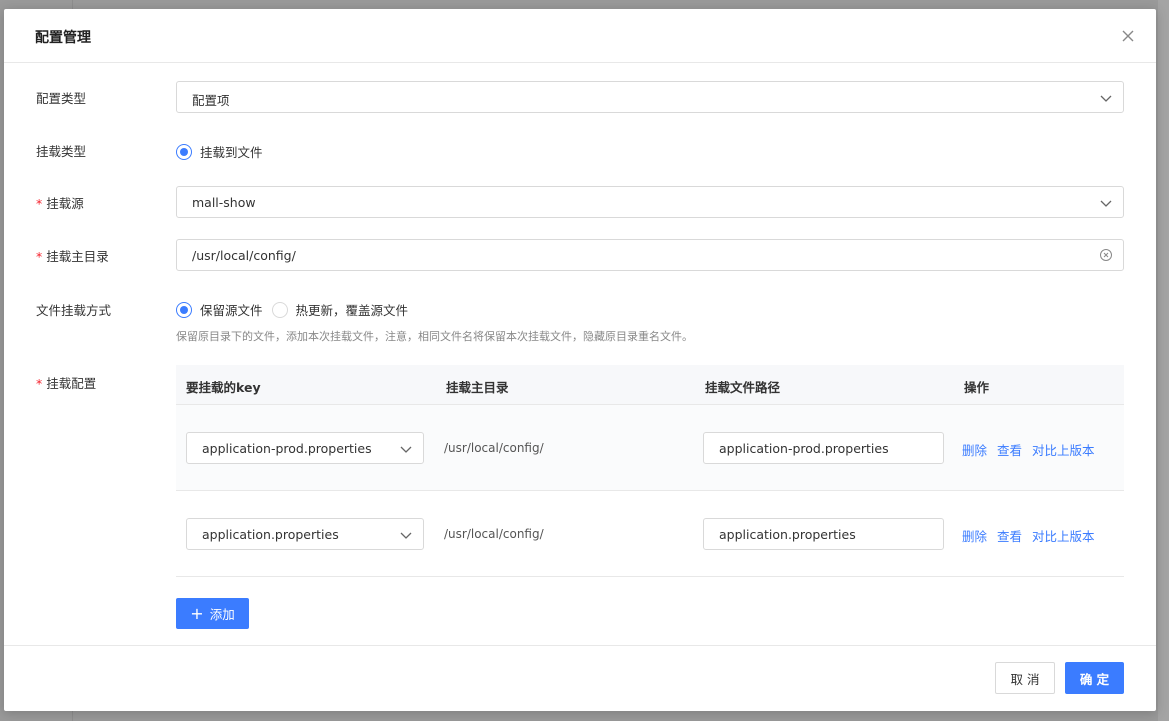  What do you see at coordinates (231, 310) in the screenshot?
I see `keep-source-label: 保留源文件` at bounding box center [231, 310].